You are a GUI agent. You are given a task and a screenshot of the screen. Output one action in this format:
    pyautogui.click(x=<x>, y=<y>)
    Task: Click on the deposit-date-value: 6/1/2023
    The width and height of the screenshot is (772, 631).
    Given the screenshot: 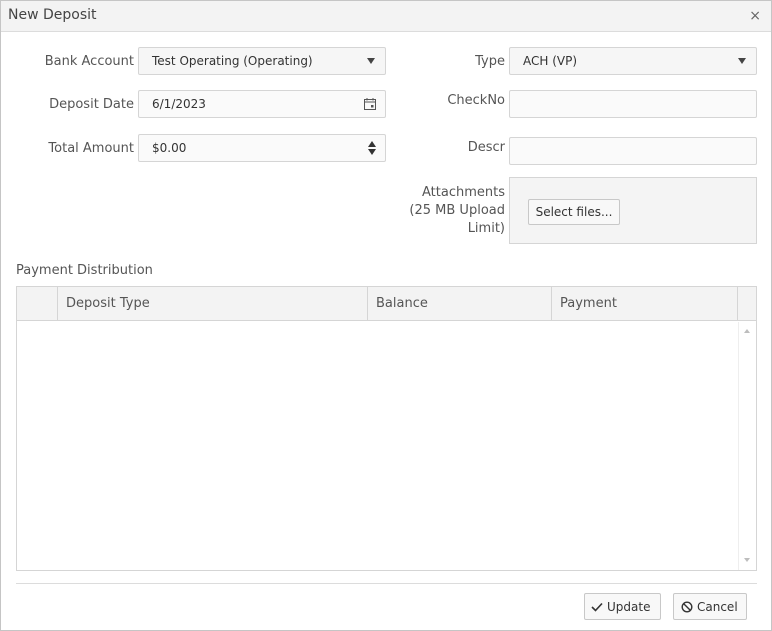 What is the action you would take?
    pyautogui.click(x=179, y=104)
    